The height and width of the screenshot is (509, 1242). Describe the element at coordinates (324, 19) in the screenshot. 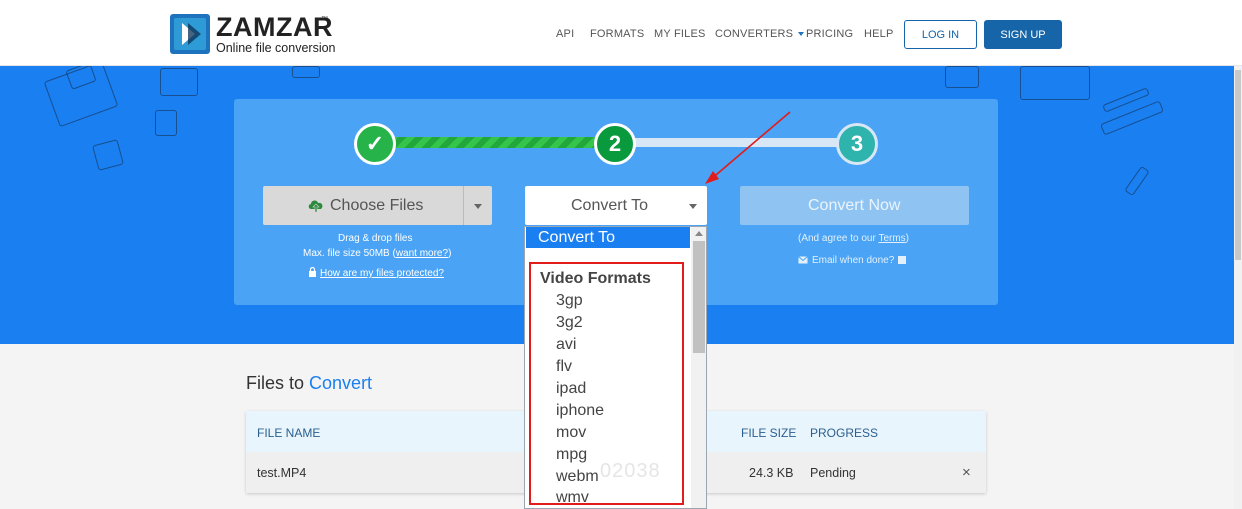

I see `logo-trademark: ™` at that location.